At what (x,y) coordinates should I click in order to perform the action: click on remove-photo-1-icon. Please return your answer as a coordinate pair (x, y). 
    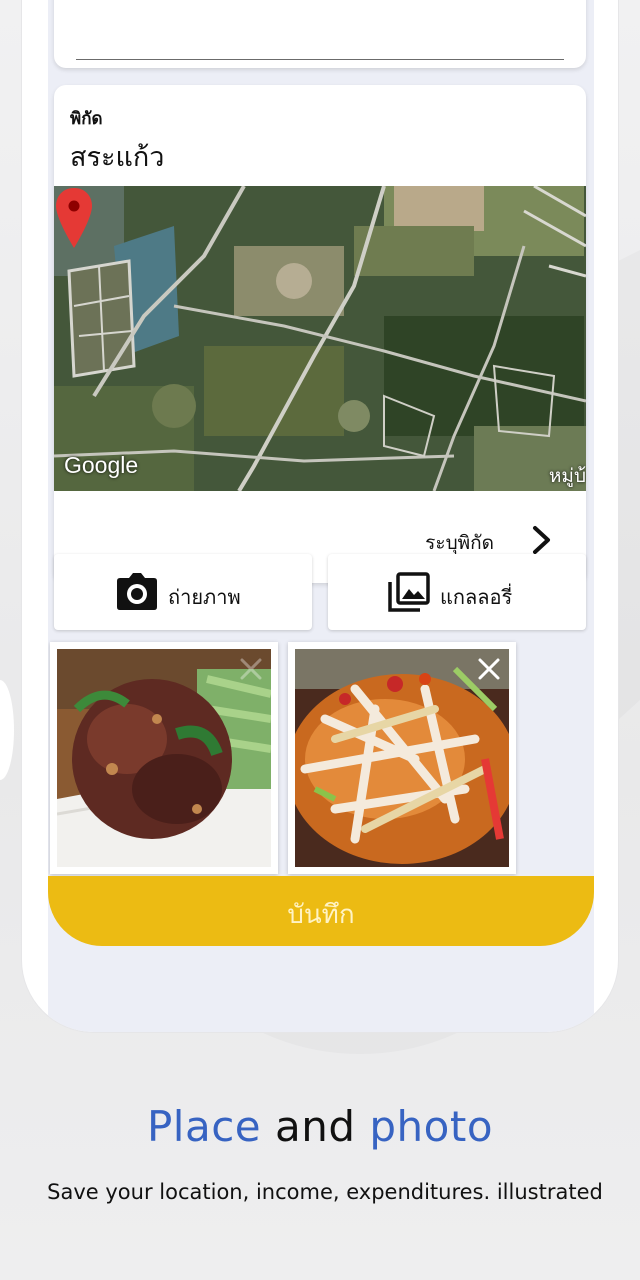
    Looking at the image, I should click on (251, 669).